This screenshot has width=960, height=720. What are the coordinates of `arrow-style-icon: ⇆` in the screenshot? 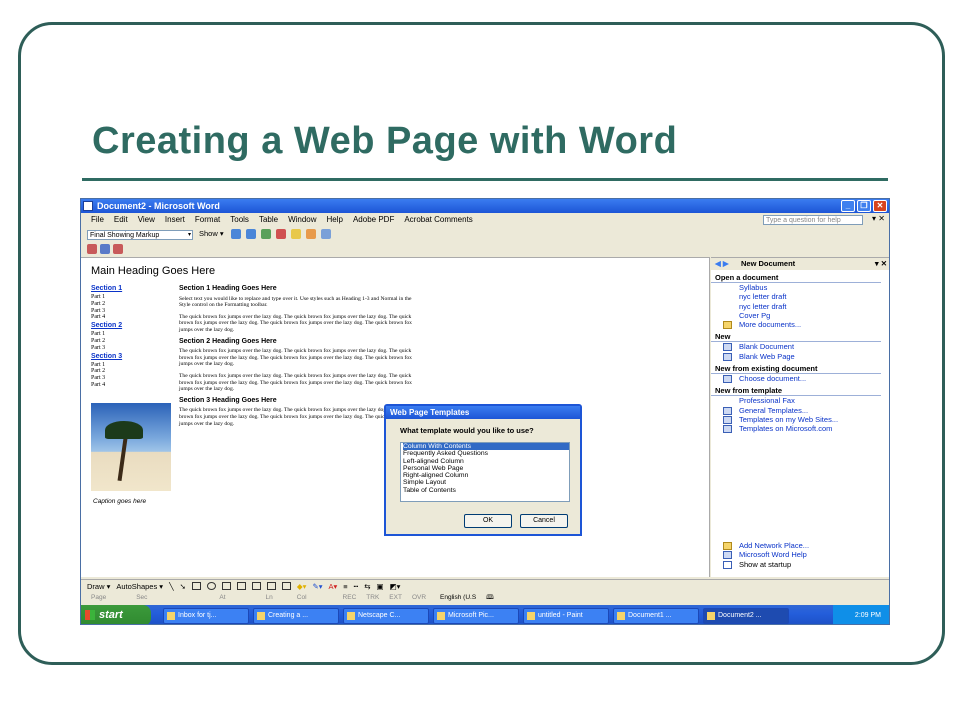 It's located at (367, 586).